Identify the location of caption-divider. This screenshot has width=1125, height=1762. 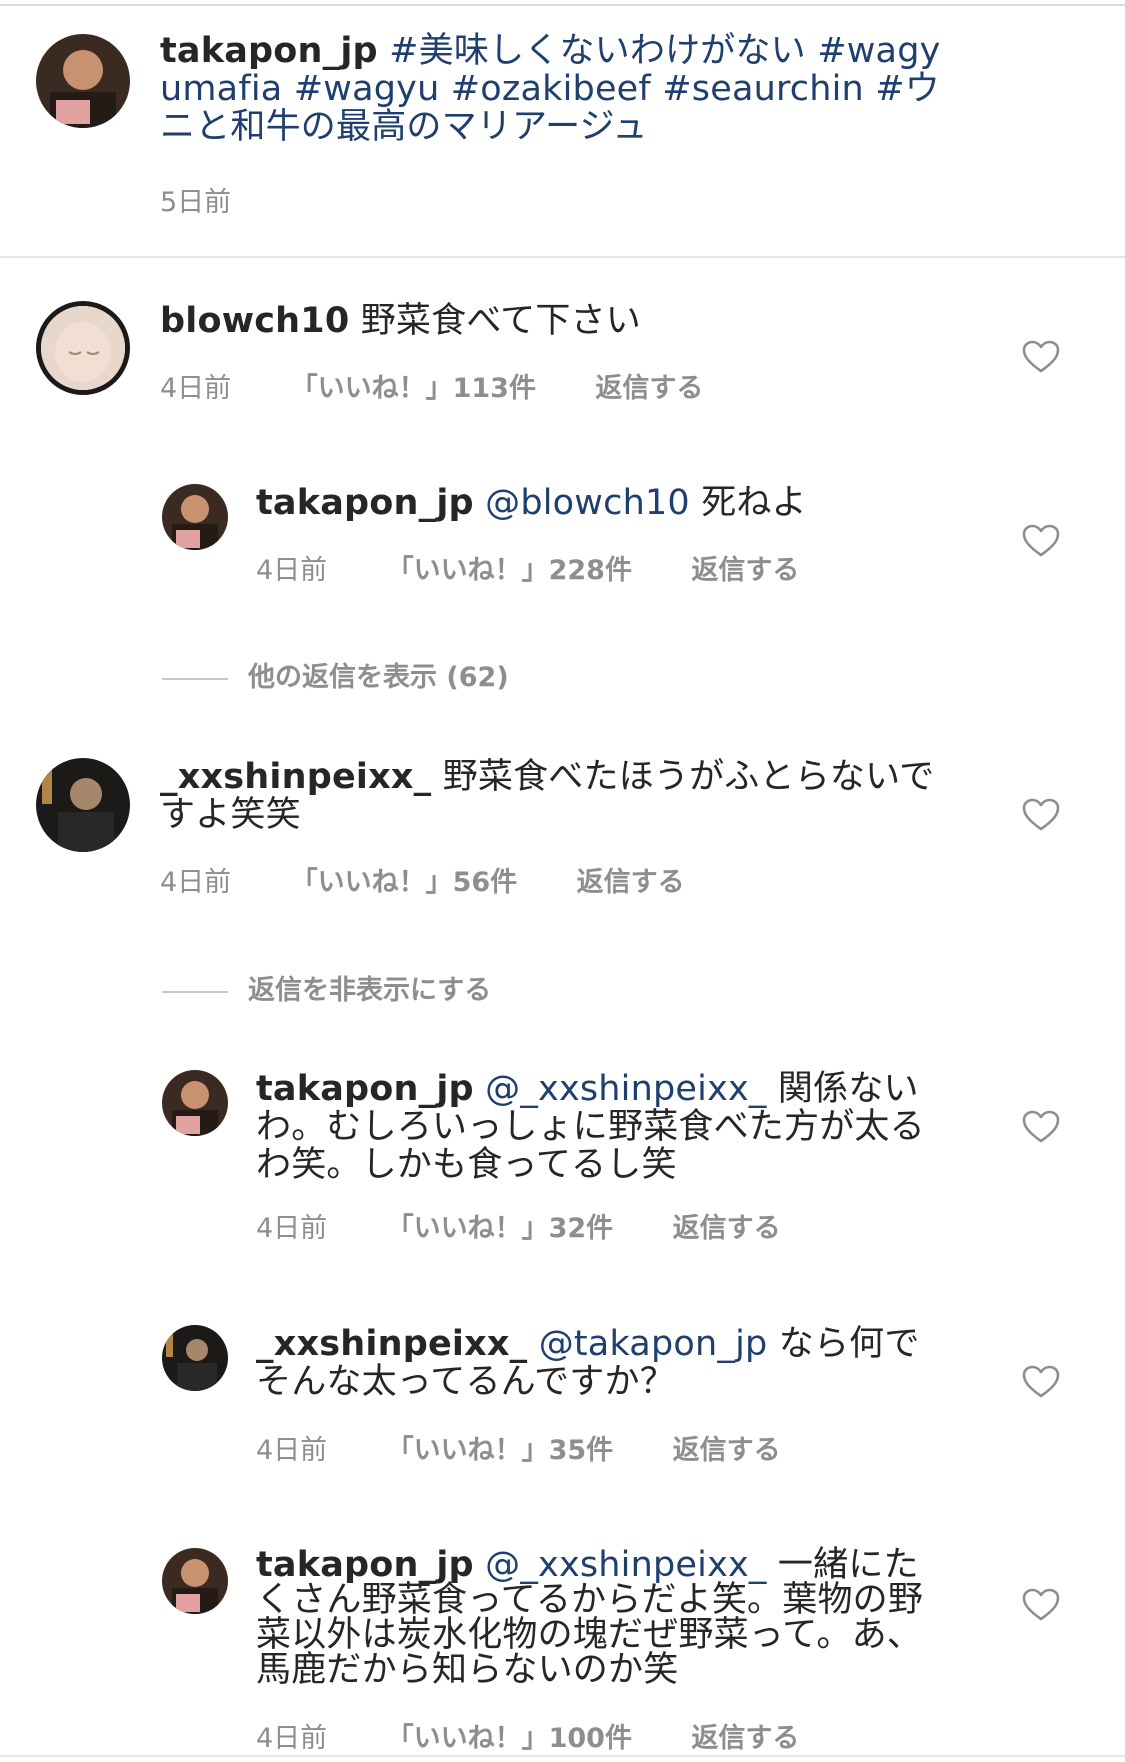
(562, 257).